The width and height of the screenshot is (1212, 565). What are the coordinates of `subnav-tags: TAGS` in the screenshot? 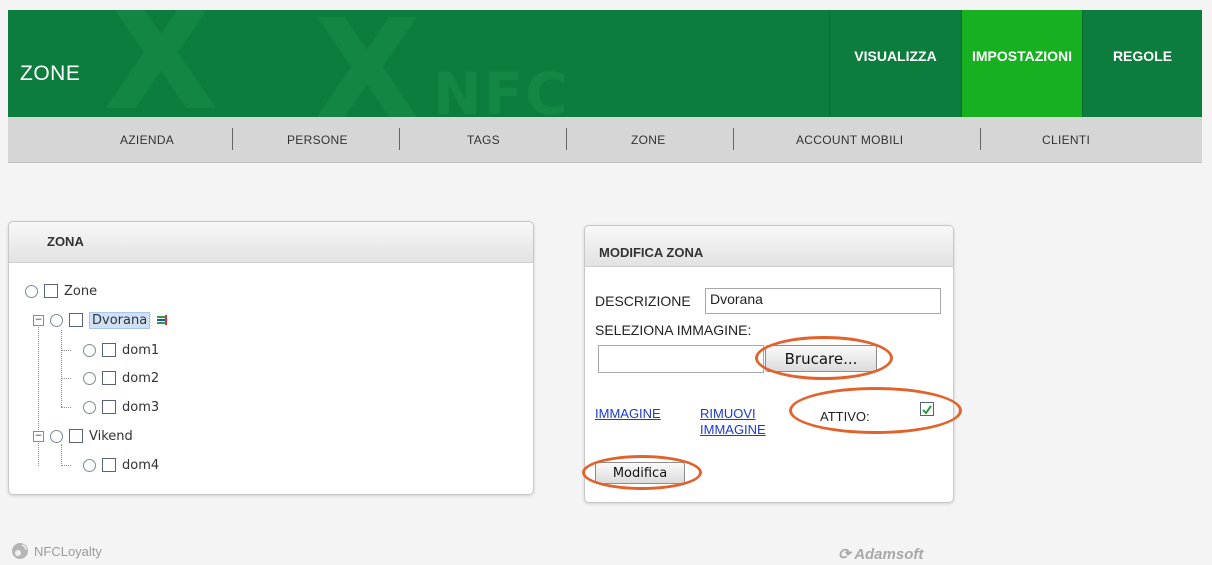 It's located at (483, 140).